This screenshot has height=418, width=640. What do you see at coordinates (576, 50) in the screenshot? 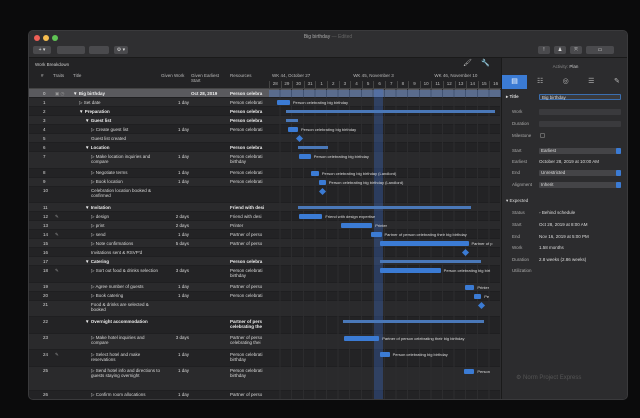
I see `network-icon: ⤧` at bounding box center [576, 50].